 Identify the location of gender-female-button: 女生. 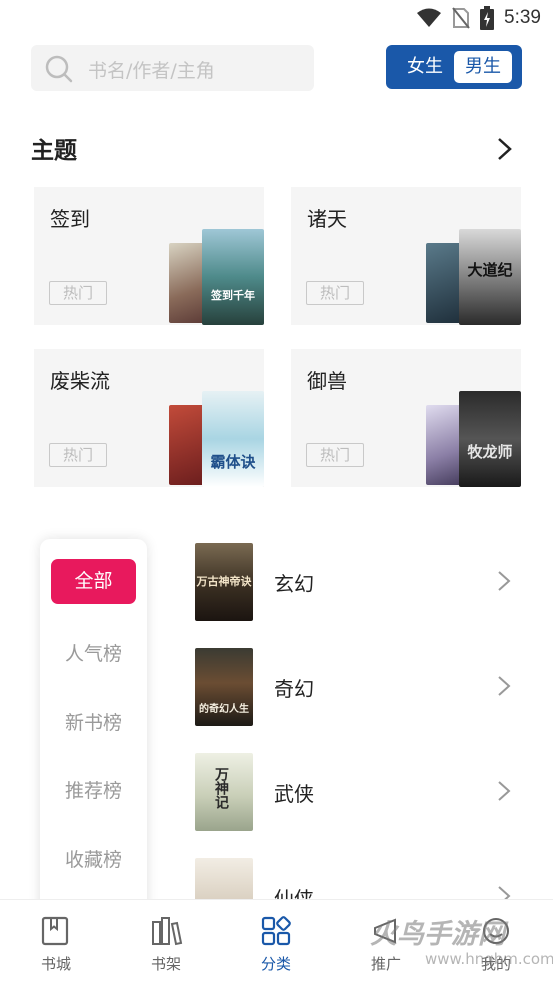
(425, 67).